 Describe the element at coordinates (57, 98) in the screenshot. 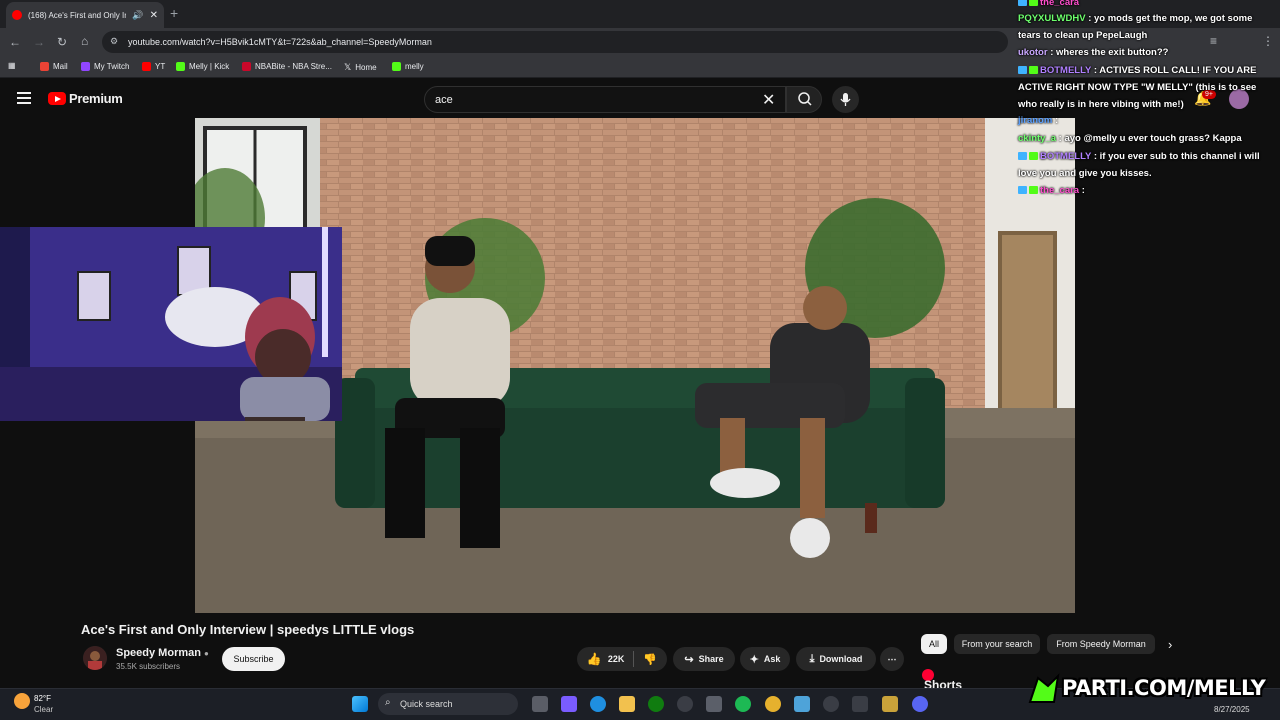

I see `youtube-logo-icon` at that location.